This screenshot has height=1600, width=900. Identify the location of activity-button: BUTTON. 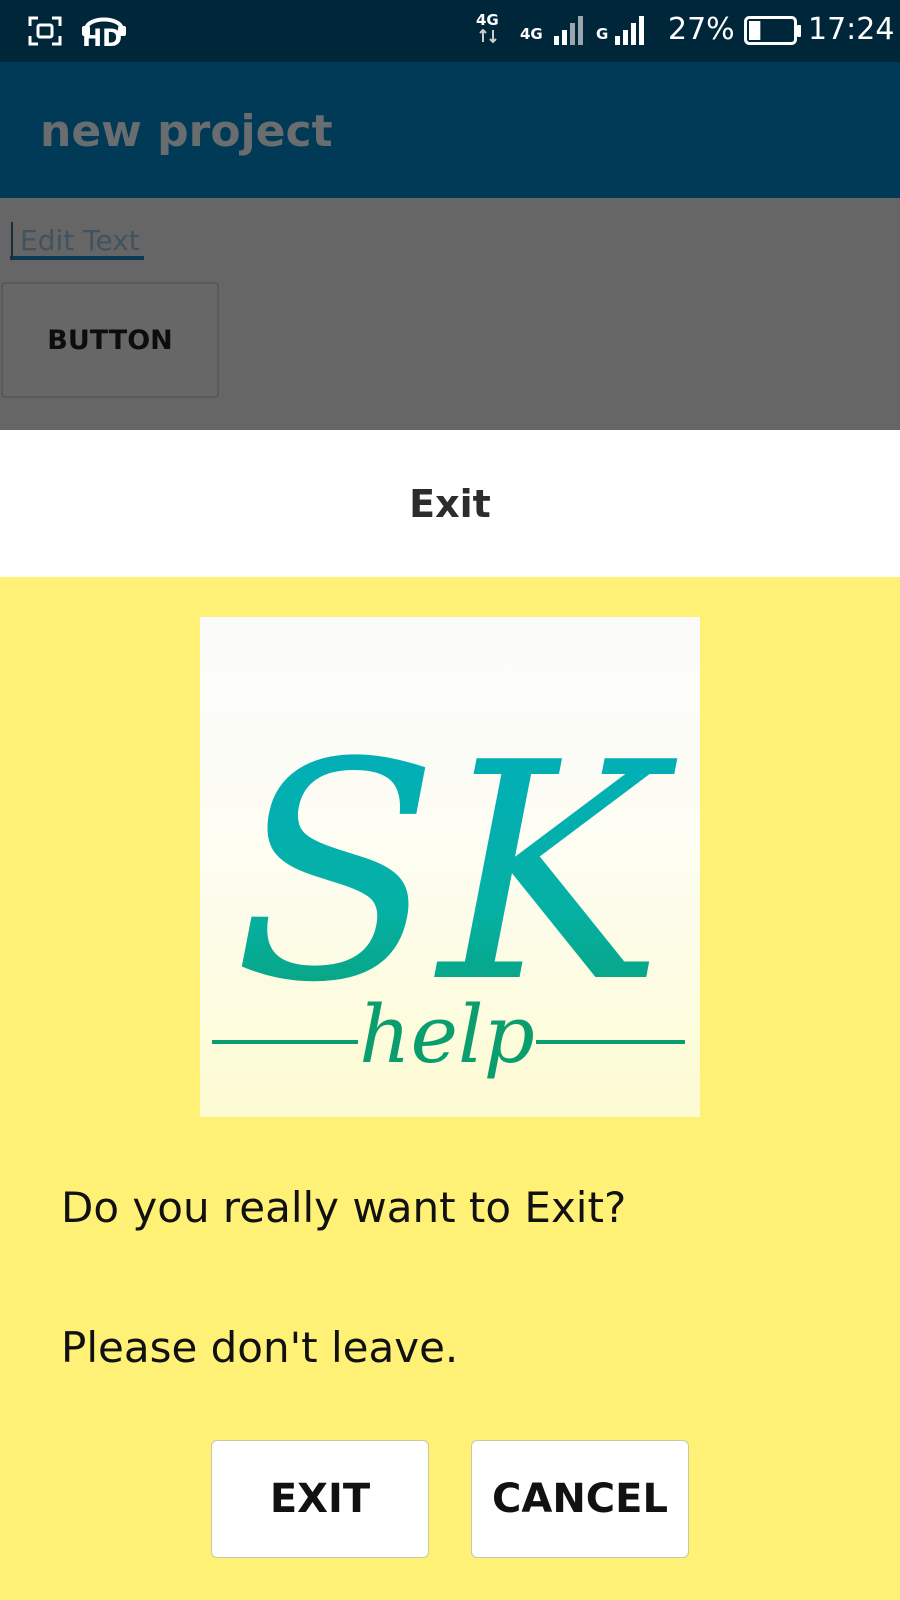
(110, 340).